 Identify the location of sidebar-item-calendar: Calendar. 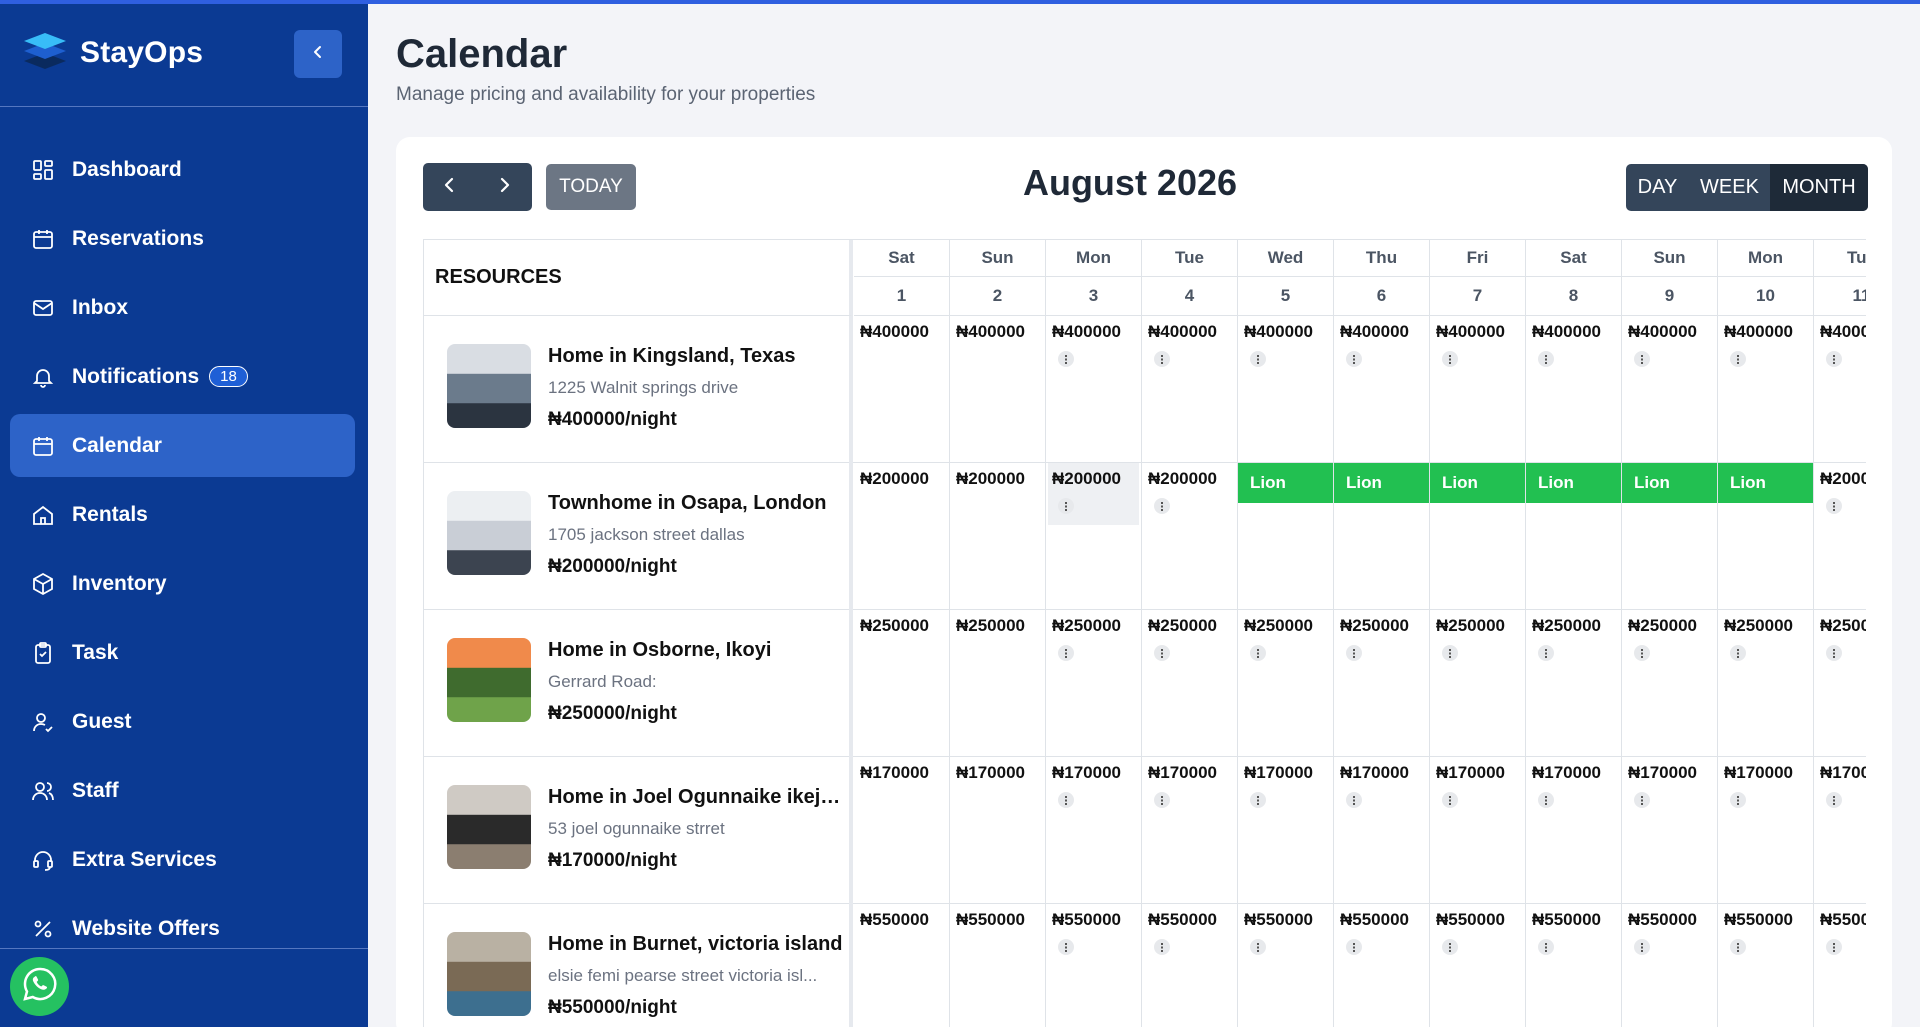
(182, 445).